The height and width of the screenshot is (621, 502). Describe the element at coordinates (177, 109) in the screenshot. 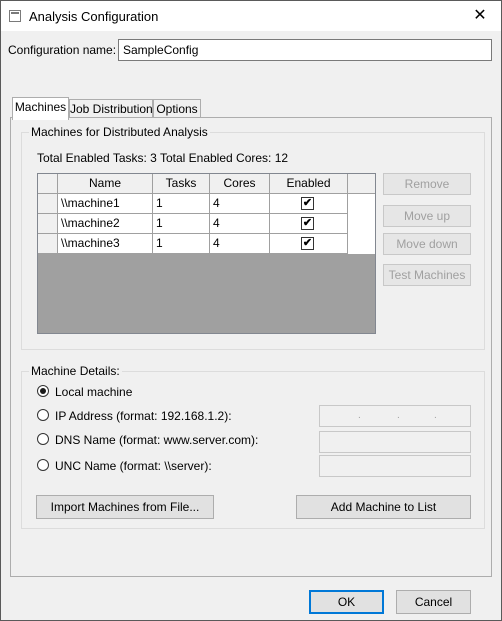

I see `tab-options: Options` at that location.